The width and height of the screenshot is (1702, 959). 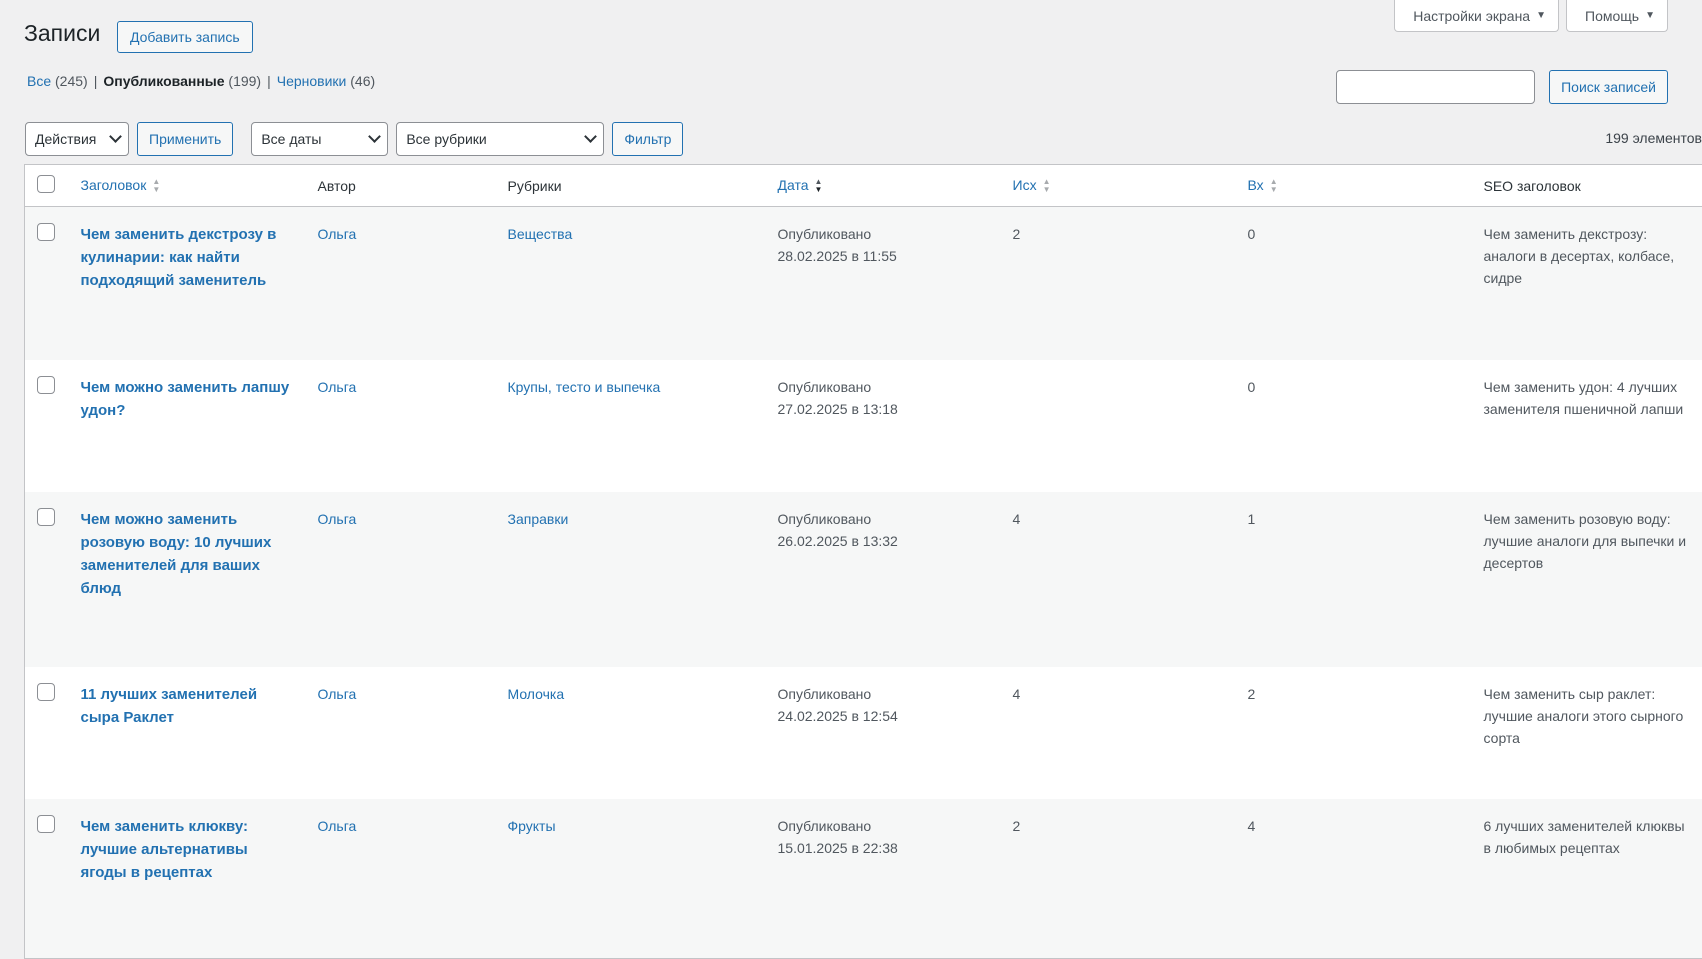 What do you see at coordinates (633, 186) in the screenshot?
I see `column-categories: Рубрики` at bounding box center [633, 186].